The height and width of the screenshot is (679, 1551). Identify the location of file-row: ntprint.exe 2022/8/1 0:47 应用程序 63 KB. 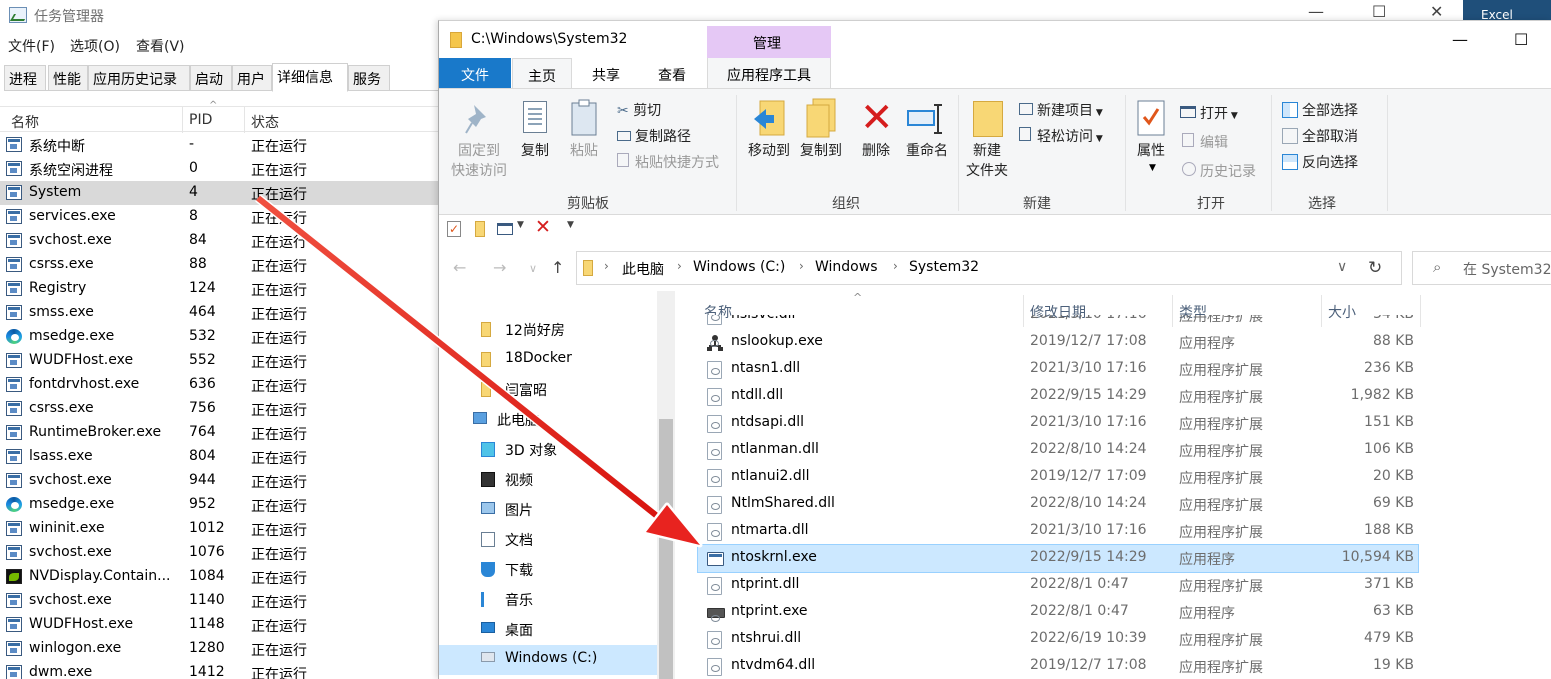
(1058, 612).